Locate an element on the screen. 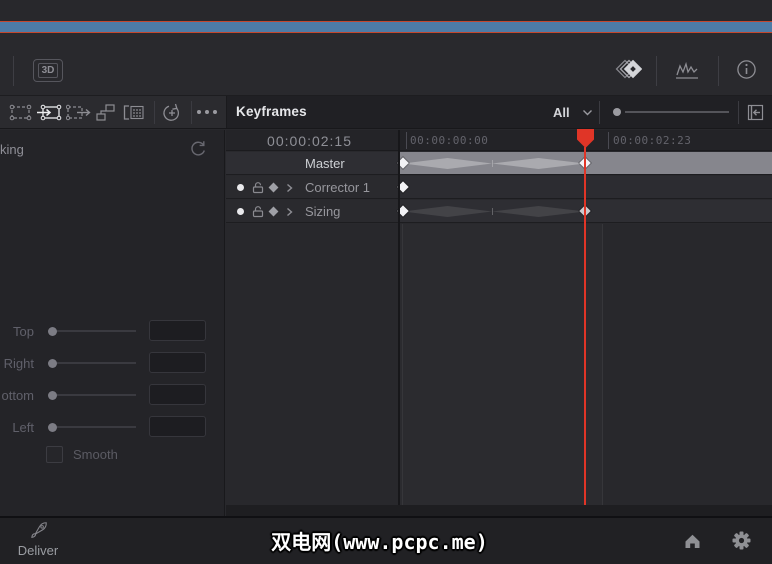 Image resolution: width=772 pixels, height=564 pixels. window-arrow-out-tool is located at coordinates (78, 112).